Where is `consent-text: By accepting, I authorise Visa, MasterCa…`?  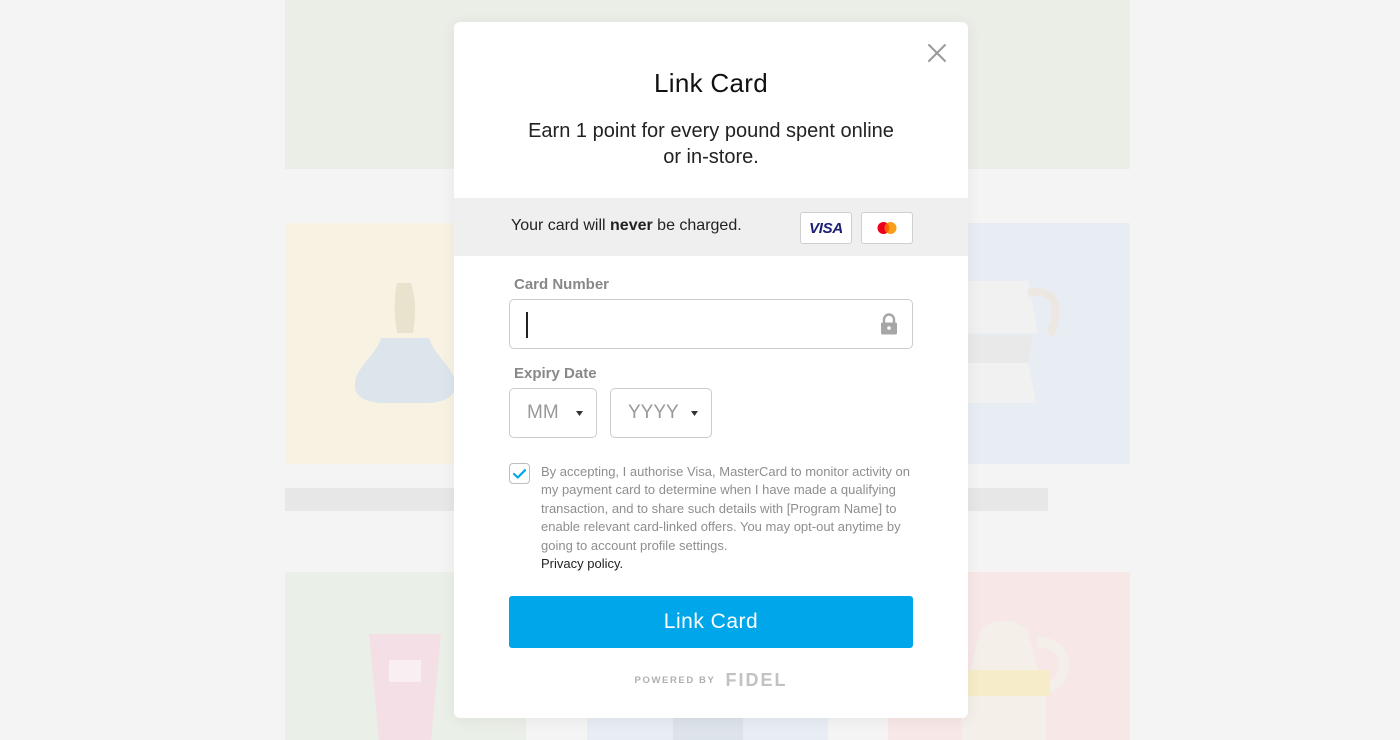 consent-text: By accepting, I authorise Visa, MasterCa… is located at coordinates (725, 508).